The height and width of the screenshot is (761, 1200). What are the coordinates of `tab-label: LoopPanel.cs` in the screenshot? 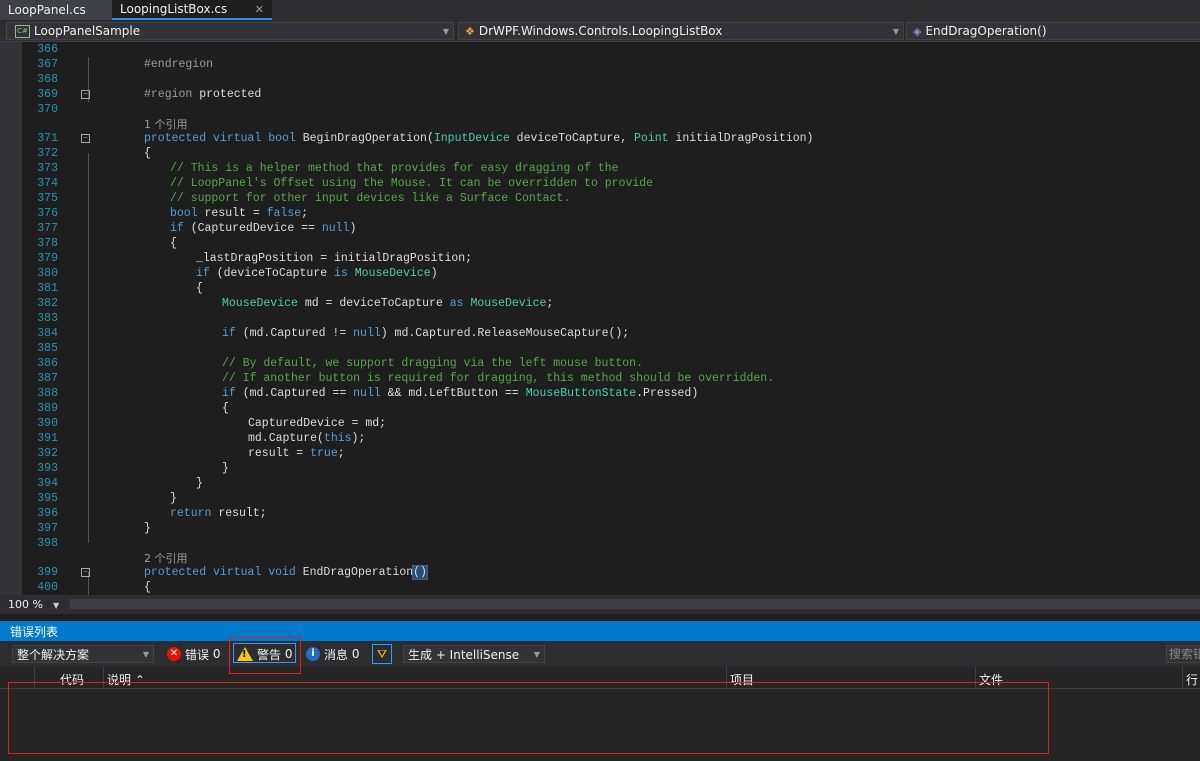 It's located at (47, 10).